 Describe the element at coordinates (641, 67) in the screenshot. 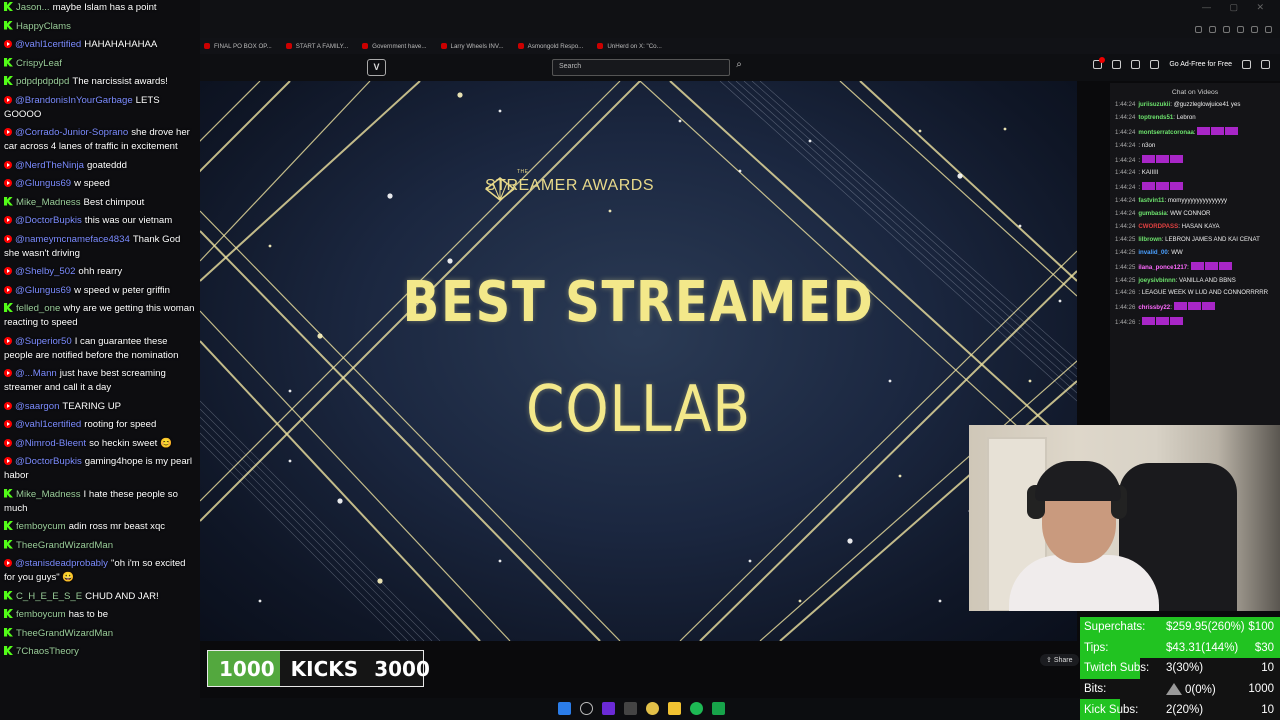

I see `search-input: Search` at that location.